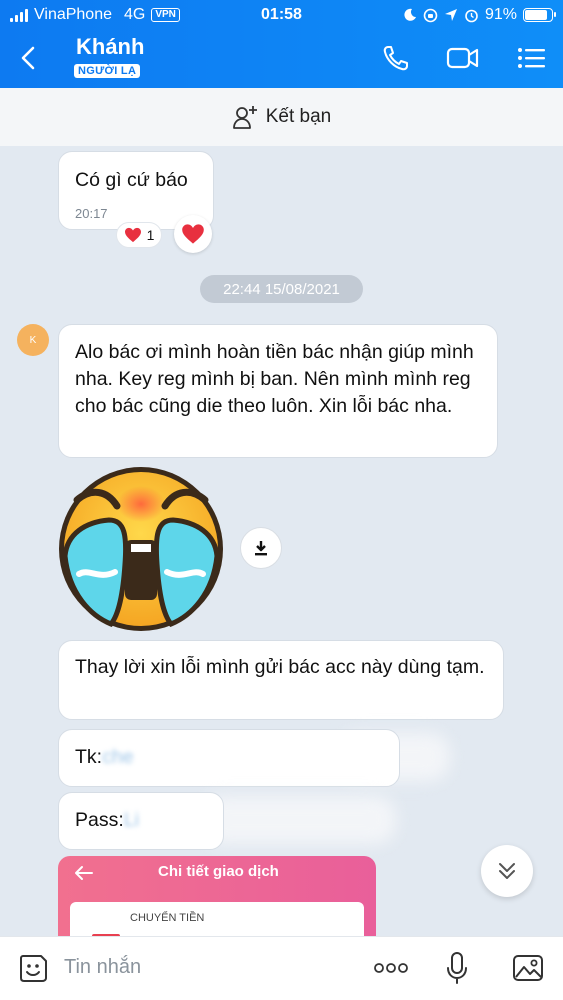 The height and width of the screenshot is (1000, 563). Describe the element at coordinates (141, 821) in the screenshot. I see `message-bubble: Pass:Li` at that location.